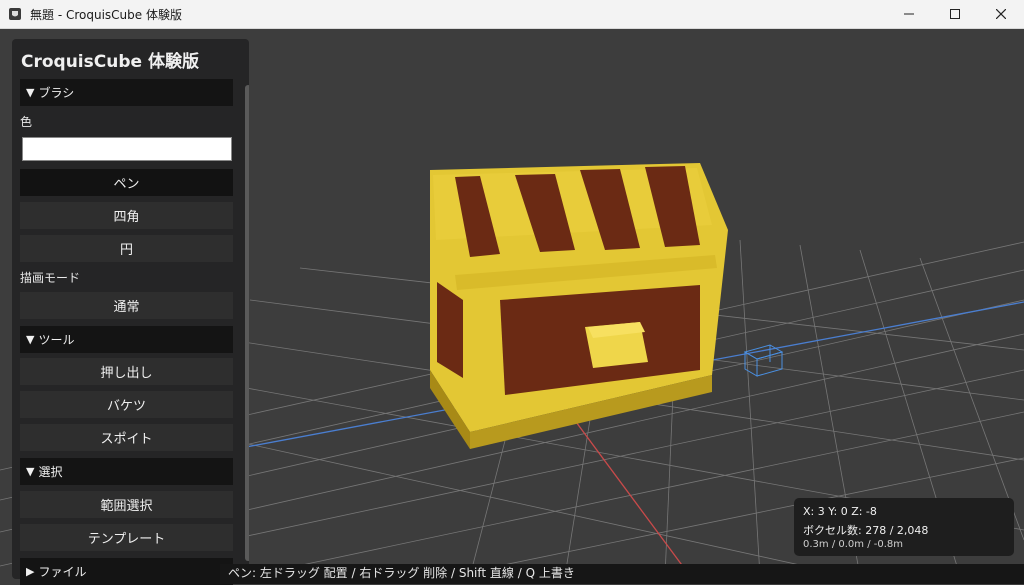 This screenshot has height=585, width=1024. I want to click on minimize-button, so click(909, 14).